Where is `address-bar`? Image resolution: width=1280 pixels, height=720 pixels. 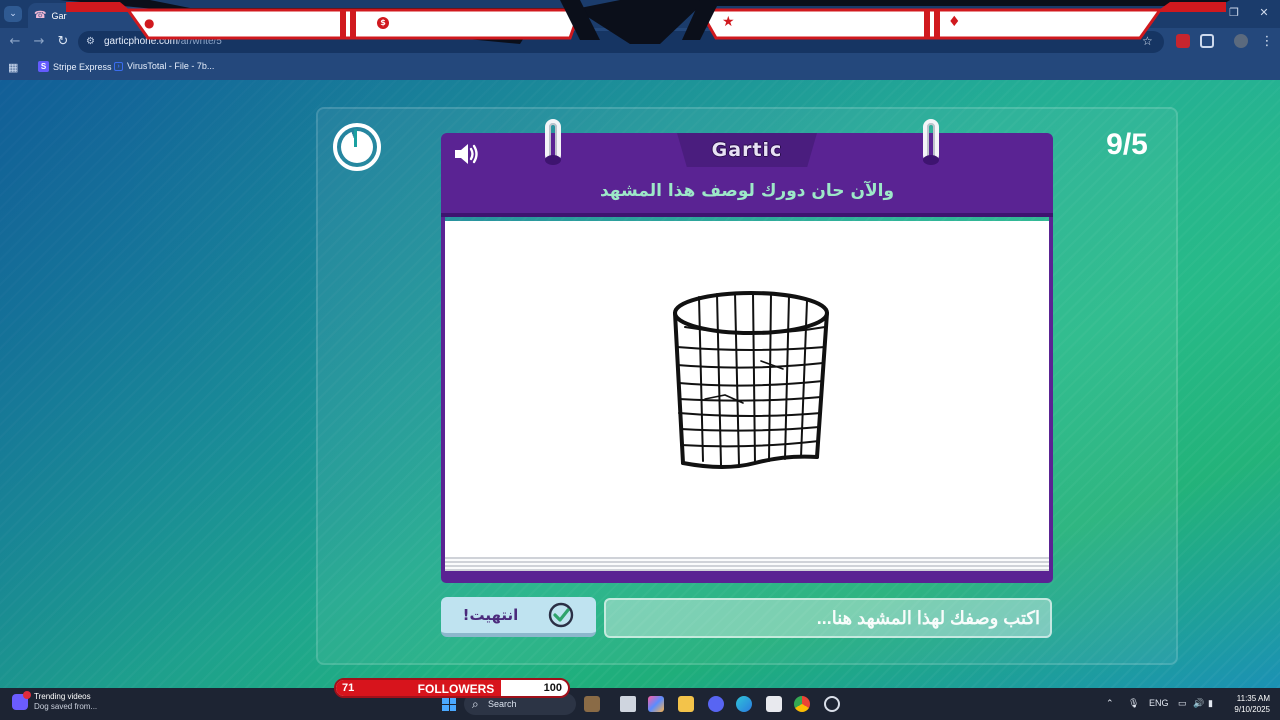 address-bar is located at coordinates (621, 42).